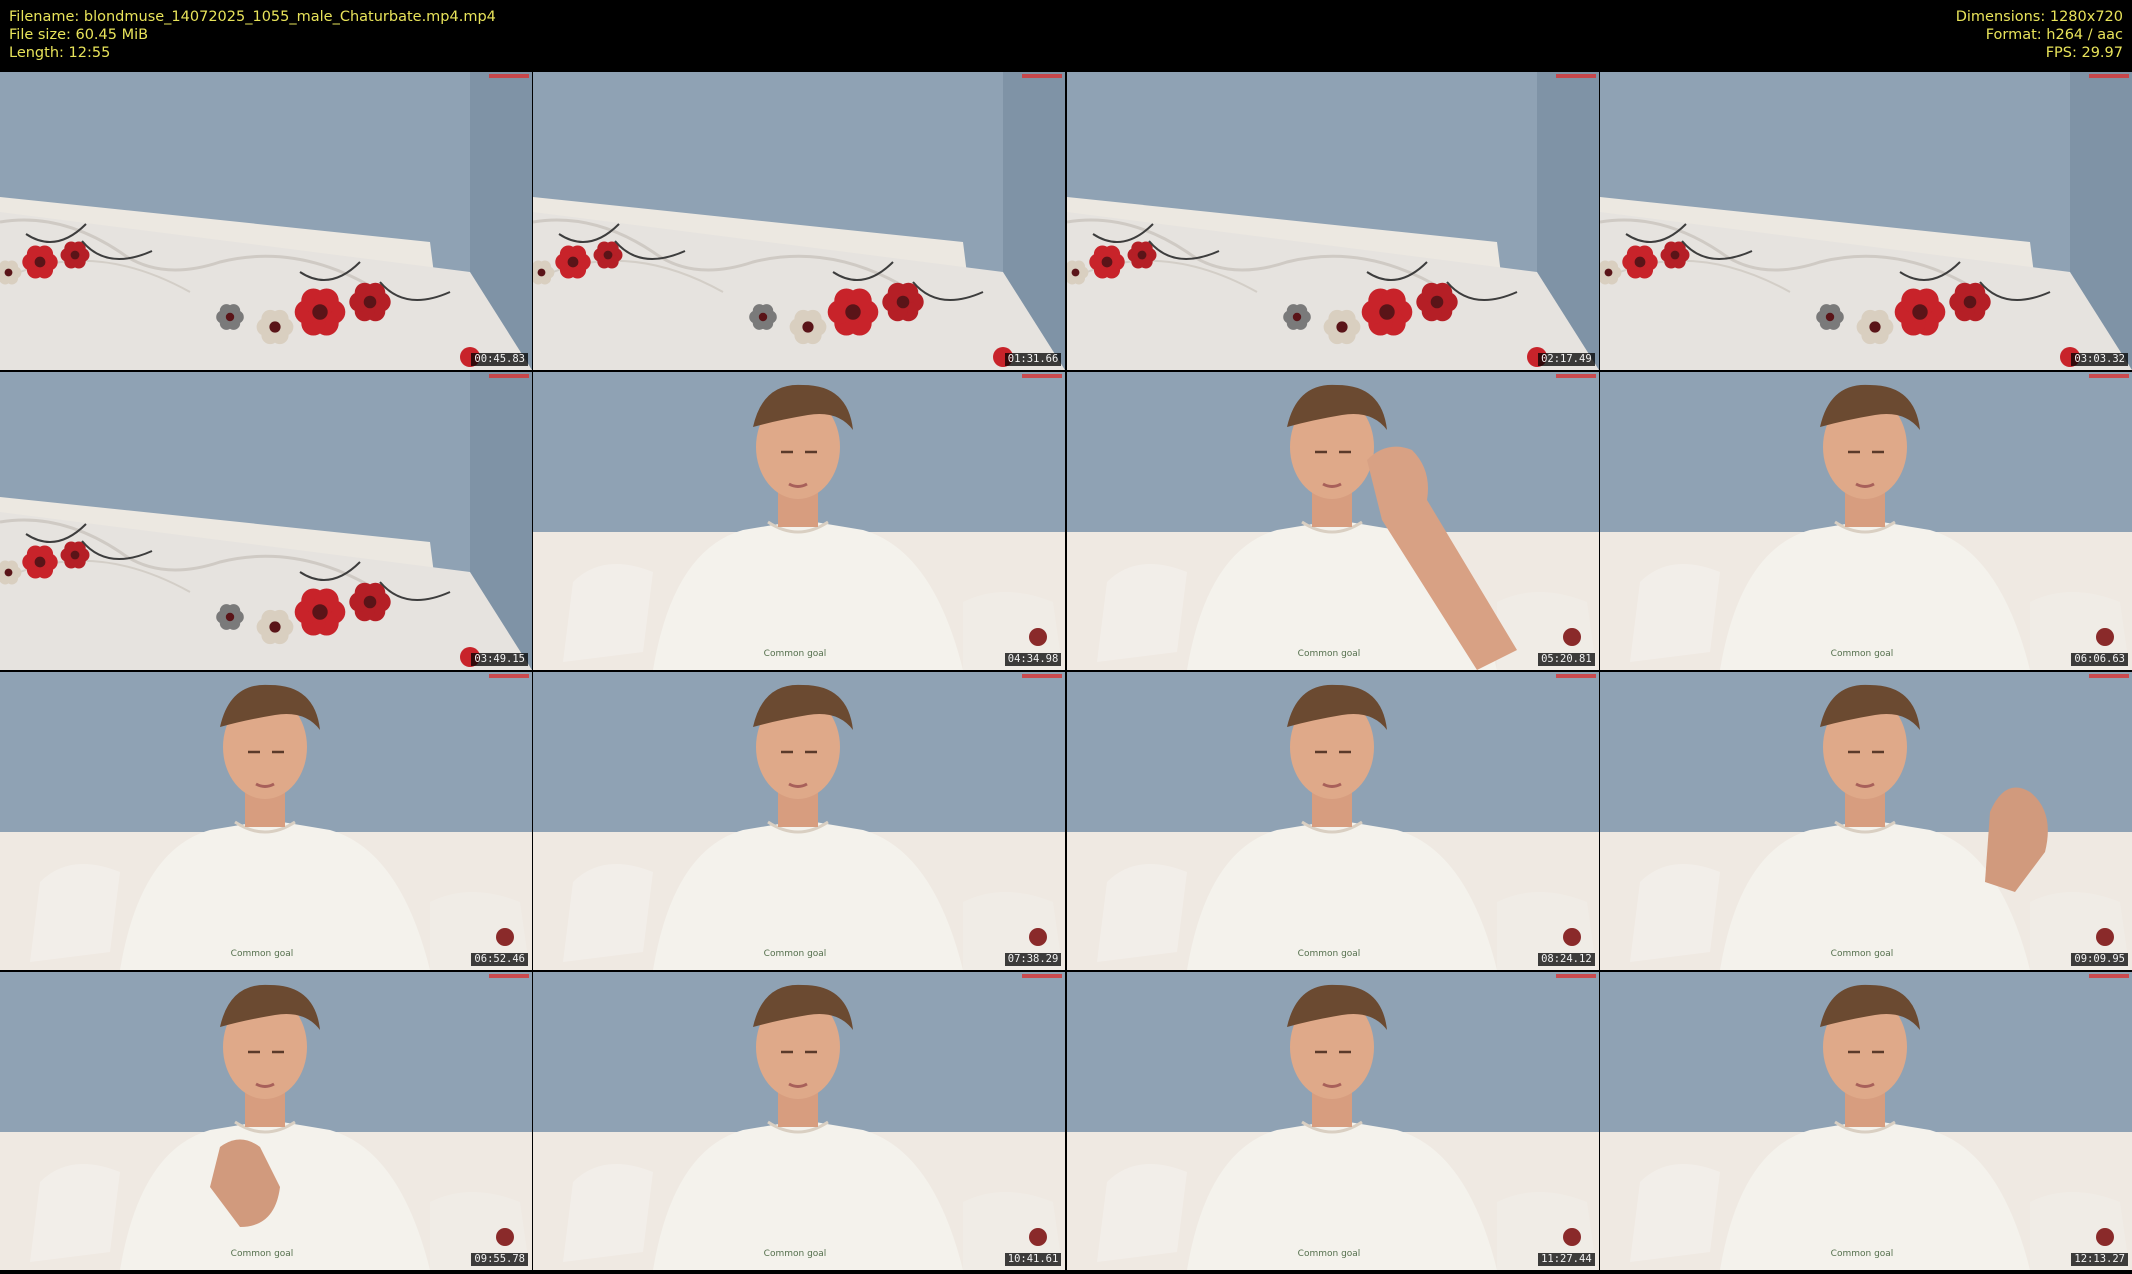 The height and width of the screenshot is (1274, 2132). I want to click on frame-timestamp: 09:55.78, so click(499, 1259).